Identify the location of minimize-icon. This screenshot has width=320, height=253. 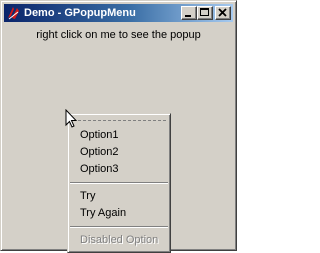
(188, 16).